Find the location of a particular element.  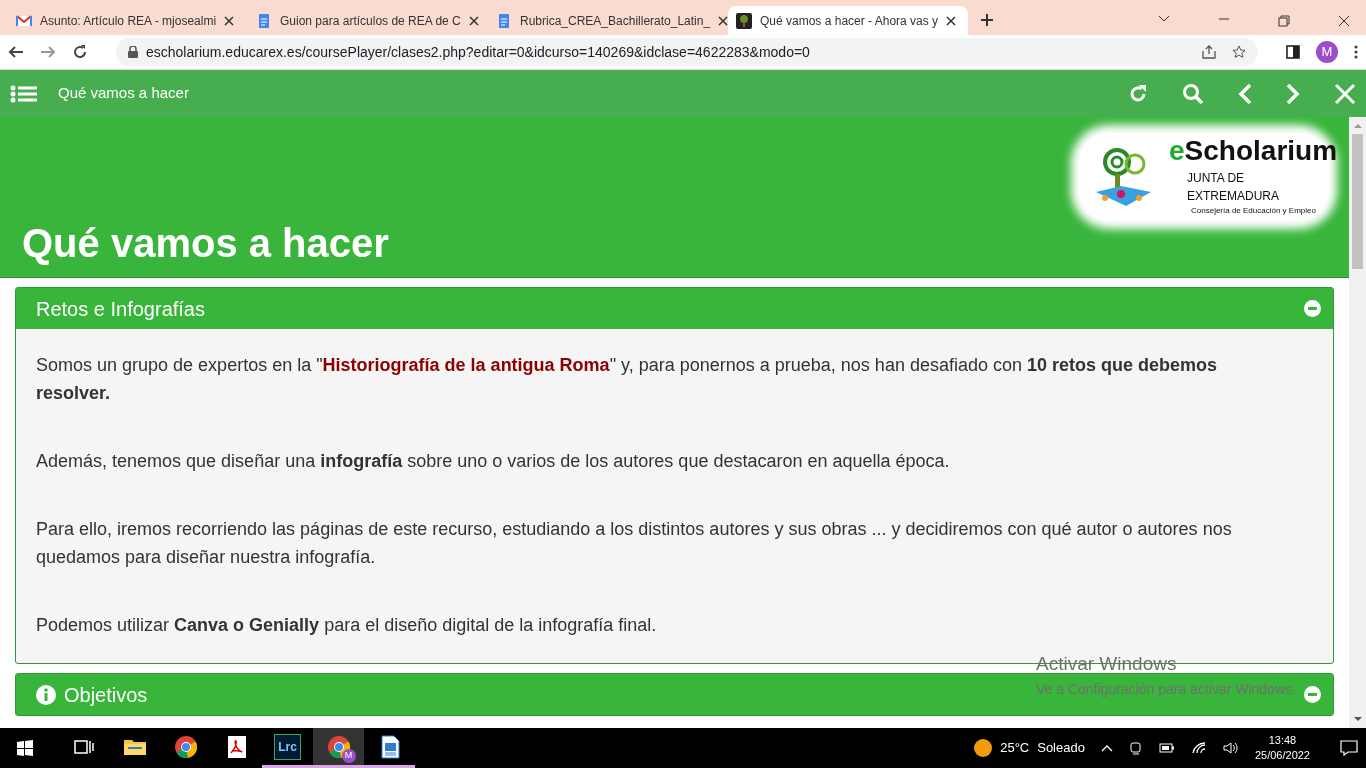

page-heading: Qué vamos a hacer is located at coordinates (206, 243).